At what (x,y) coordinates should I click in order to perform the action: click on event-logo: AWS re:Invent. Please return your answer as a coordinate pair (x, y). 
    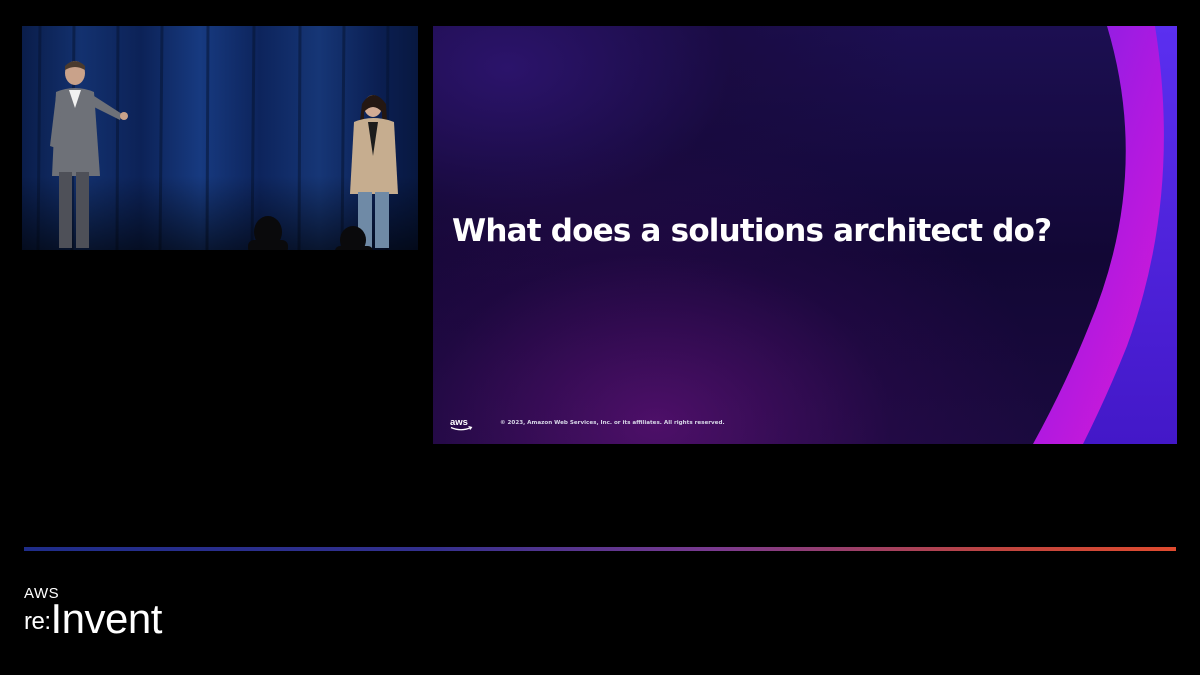
    Looking at the image, I should click on (93, 614).